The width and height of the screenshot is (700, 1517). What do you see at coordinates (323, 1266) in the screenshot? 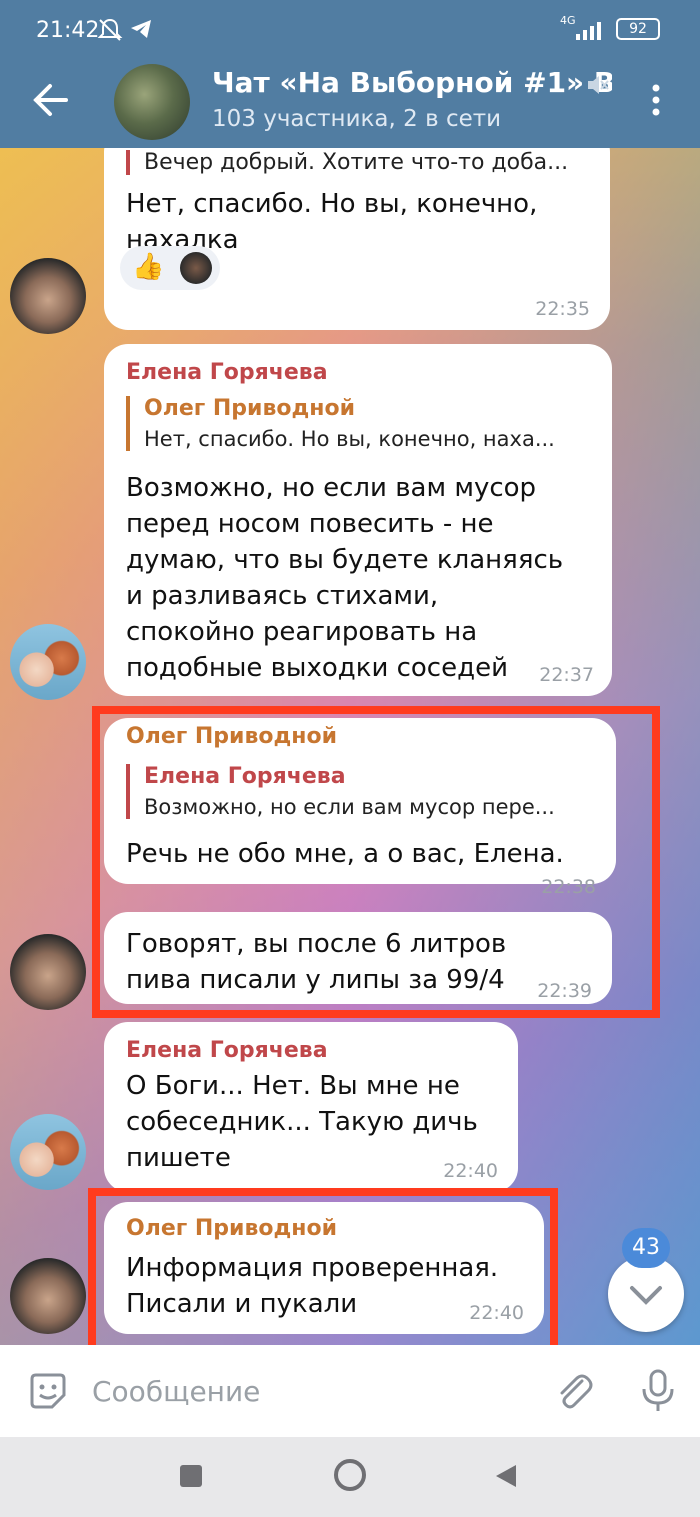
I see `highlight-frame` at bounding box center [323, 1266].